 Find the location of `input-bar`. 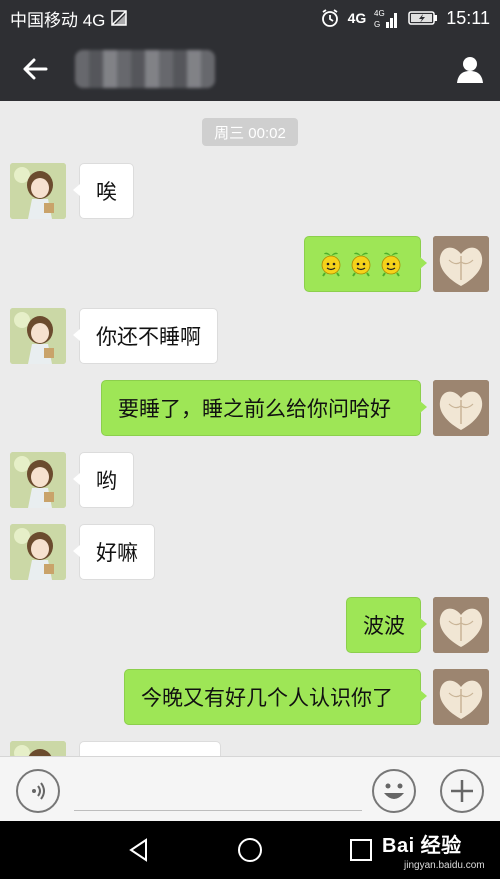

input-bar is located at coordinates (250, 788).